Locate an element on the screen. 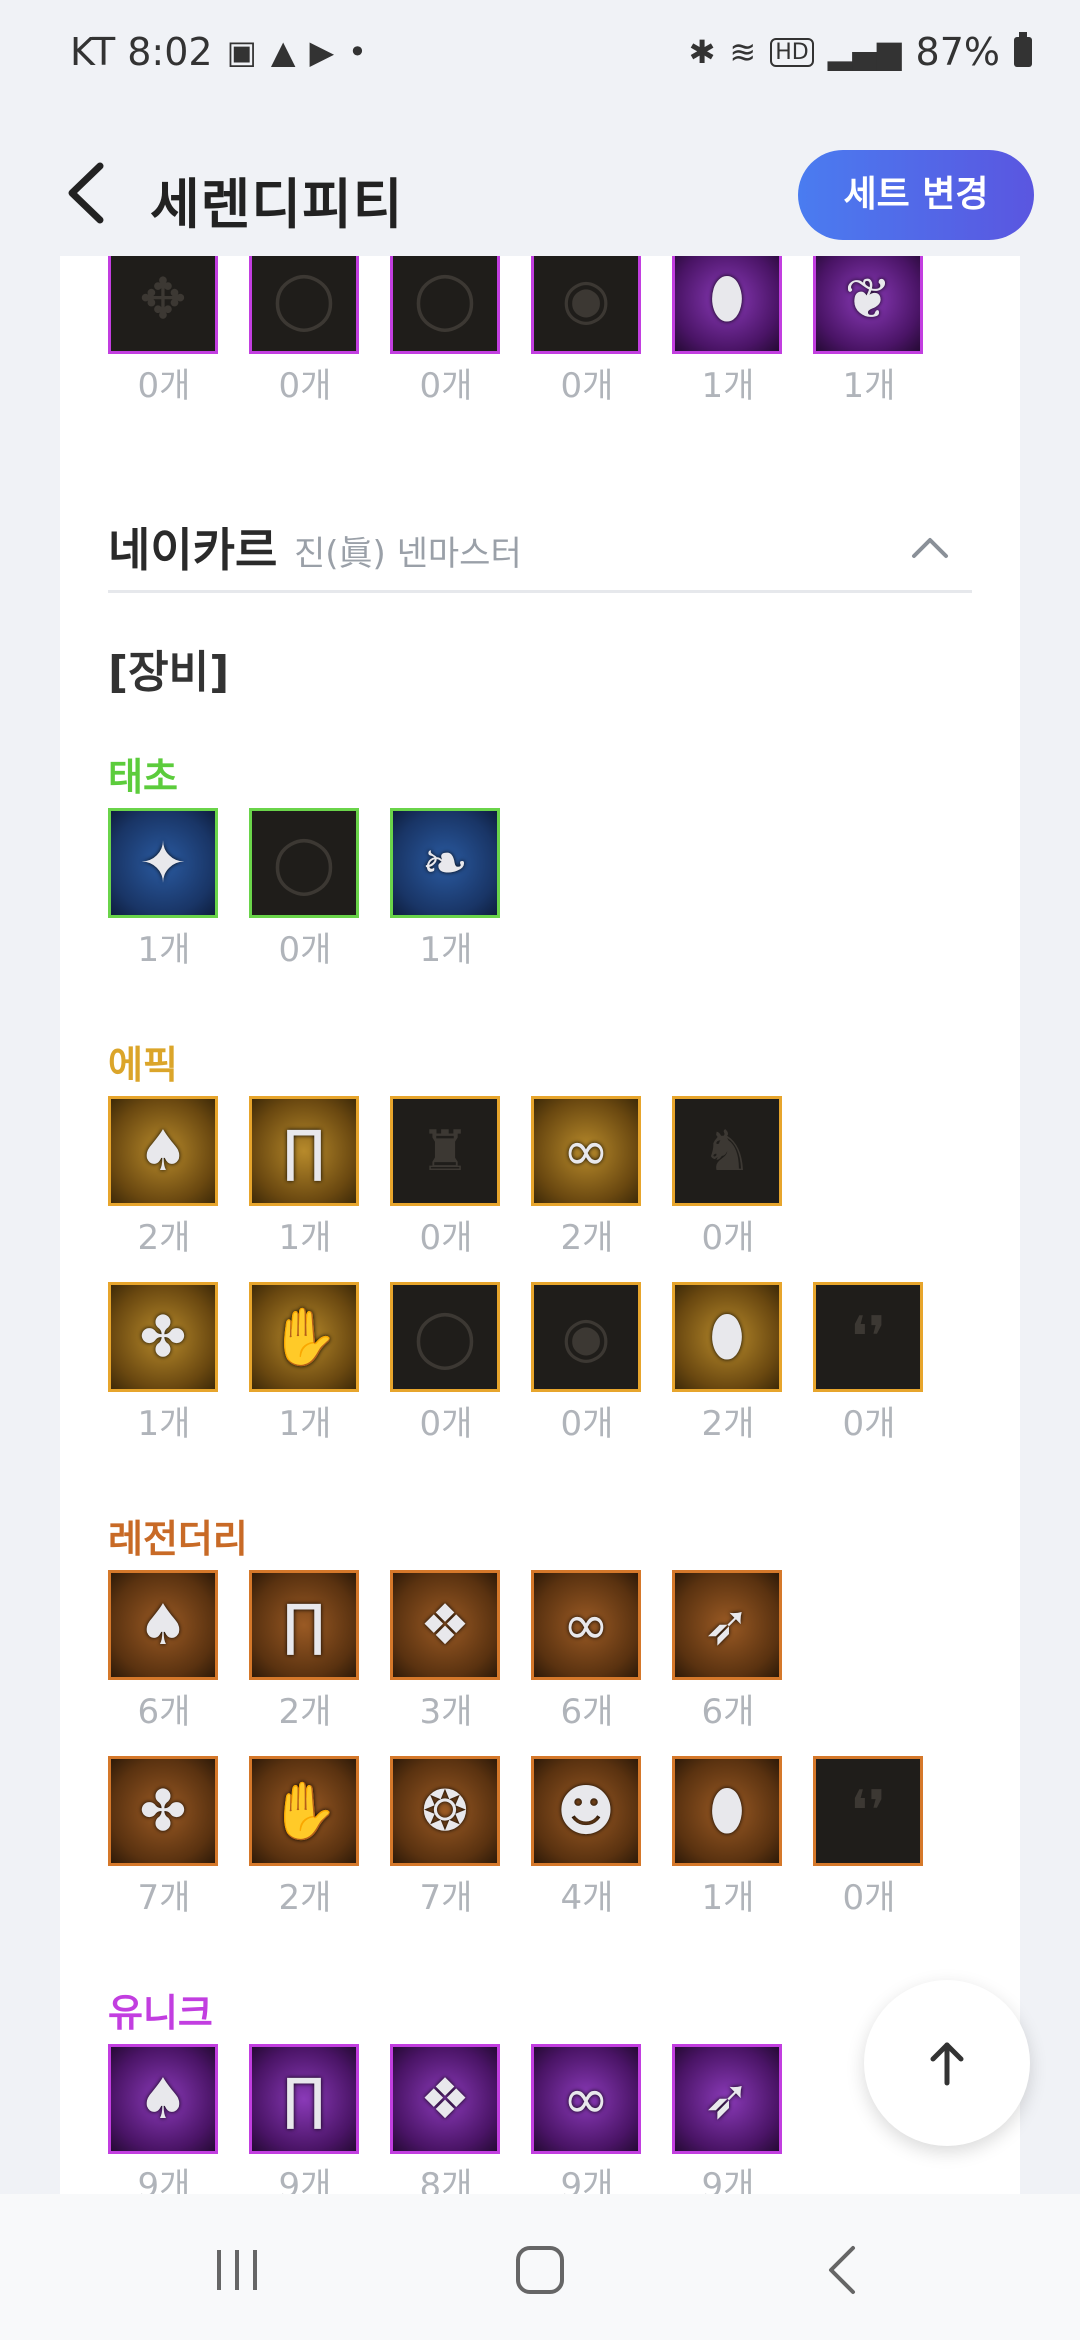 The image size is (1080, 2340). arrow-up-icon is located at coordinates (947, 2064).